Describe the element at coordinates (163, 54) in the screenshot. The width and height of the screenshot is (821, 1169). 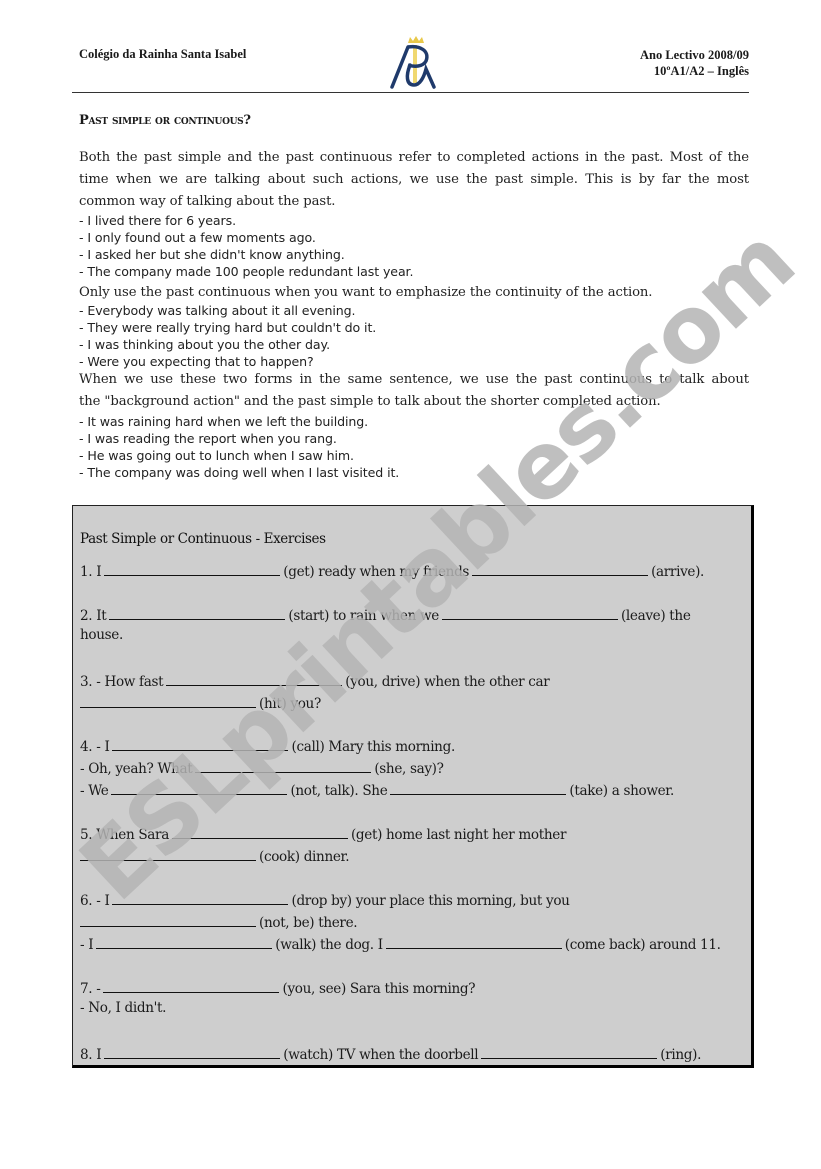
I see `school-name: Colégio da Rainha Santa Isabel` at that location.